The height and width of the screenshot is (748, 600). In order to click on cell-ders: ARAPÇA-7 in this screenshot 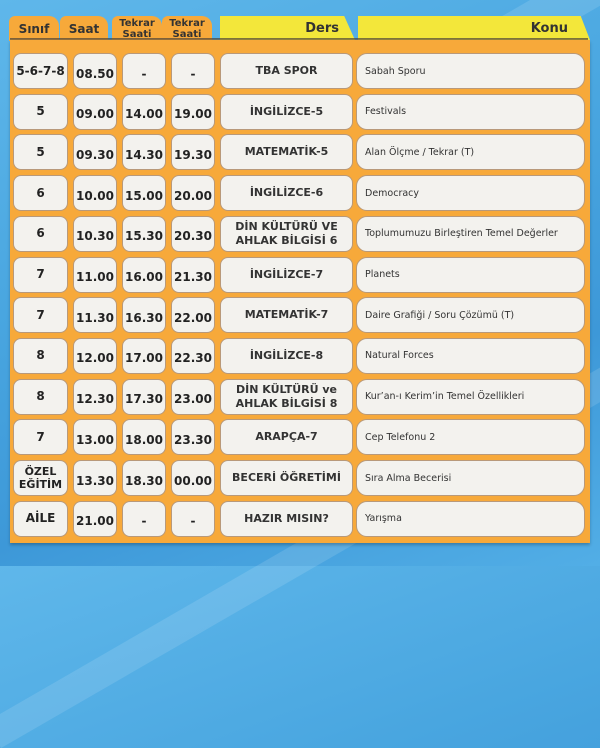, I will do `click(286, 437)`.